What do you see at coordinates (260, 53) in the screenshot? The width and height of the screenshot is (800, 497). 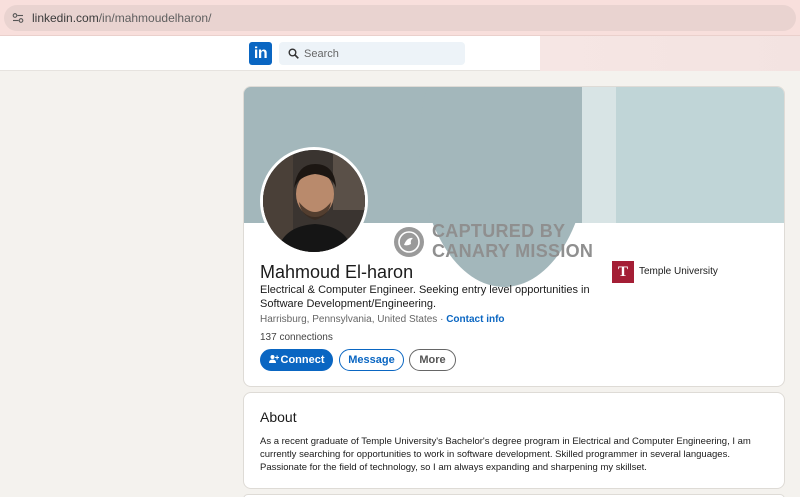 I see `linkedin-logo-icon: in` at bounding box center [260, 53].